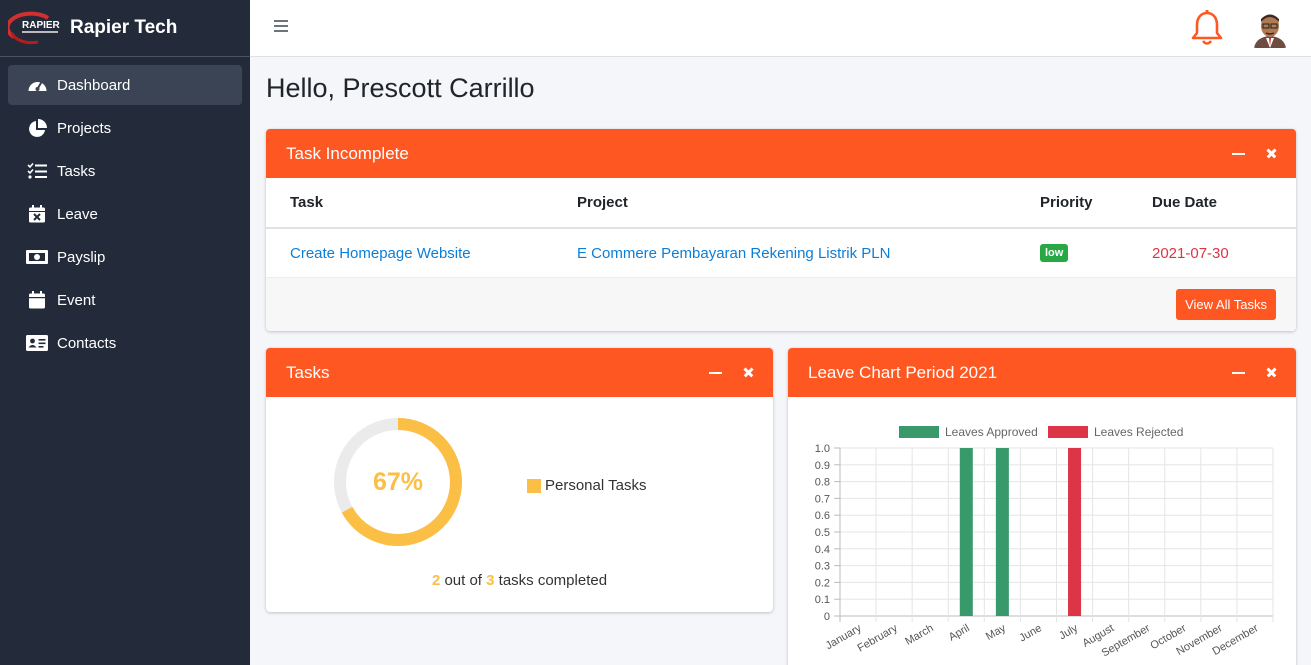 The image size is (1311, 665). Describe the element at coordinates (822, 550) in the screenshot. I see `y-tick-label: 0.4` at that location.